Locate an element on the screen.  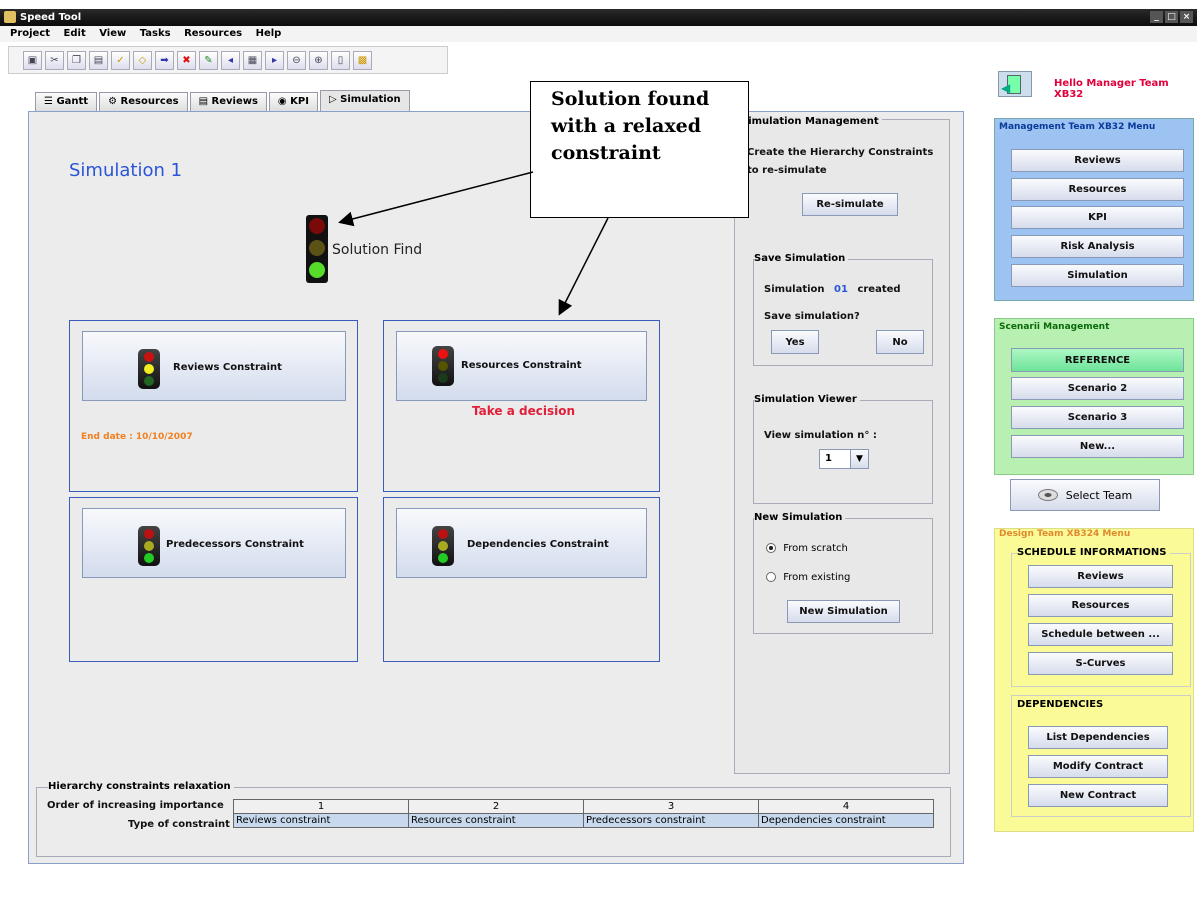
maximize-icon: □ is located at coordinates (1171, 17).